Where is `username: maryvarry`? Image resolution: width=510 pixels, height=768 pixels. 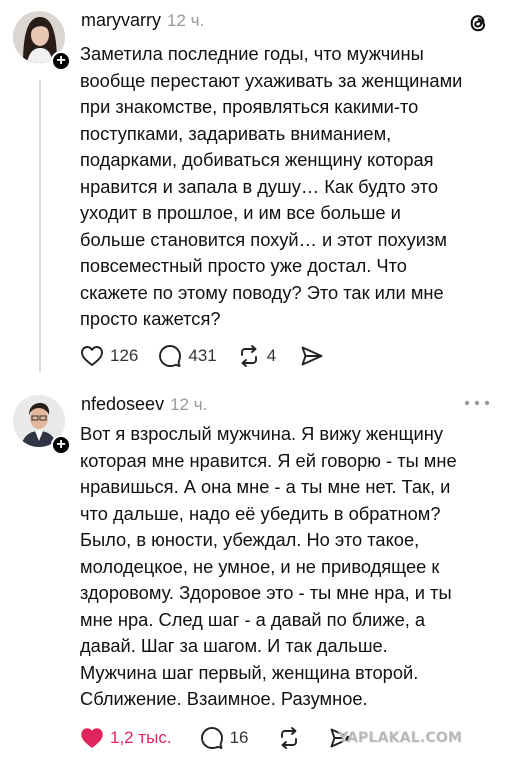 username: maryvarry is located at coordinates (121, 20).